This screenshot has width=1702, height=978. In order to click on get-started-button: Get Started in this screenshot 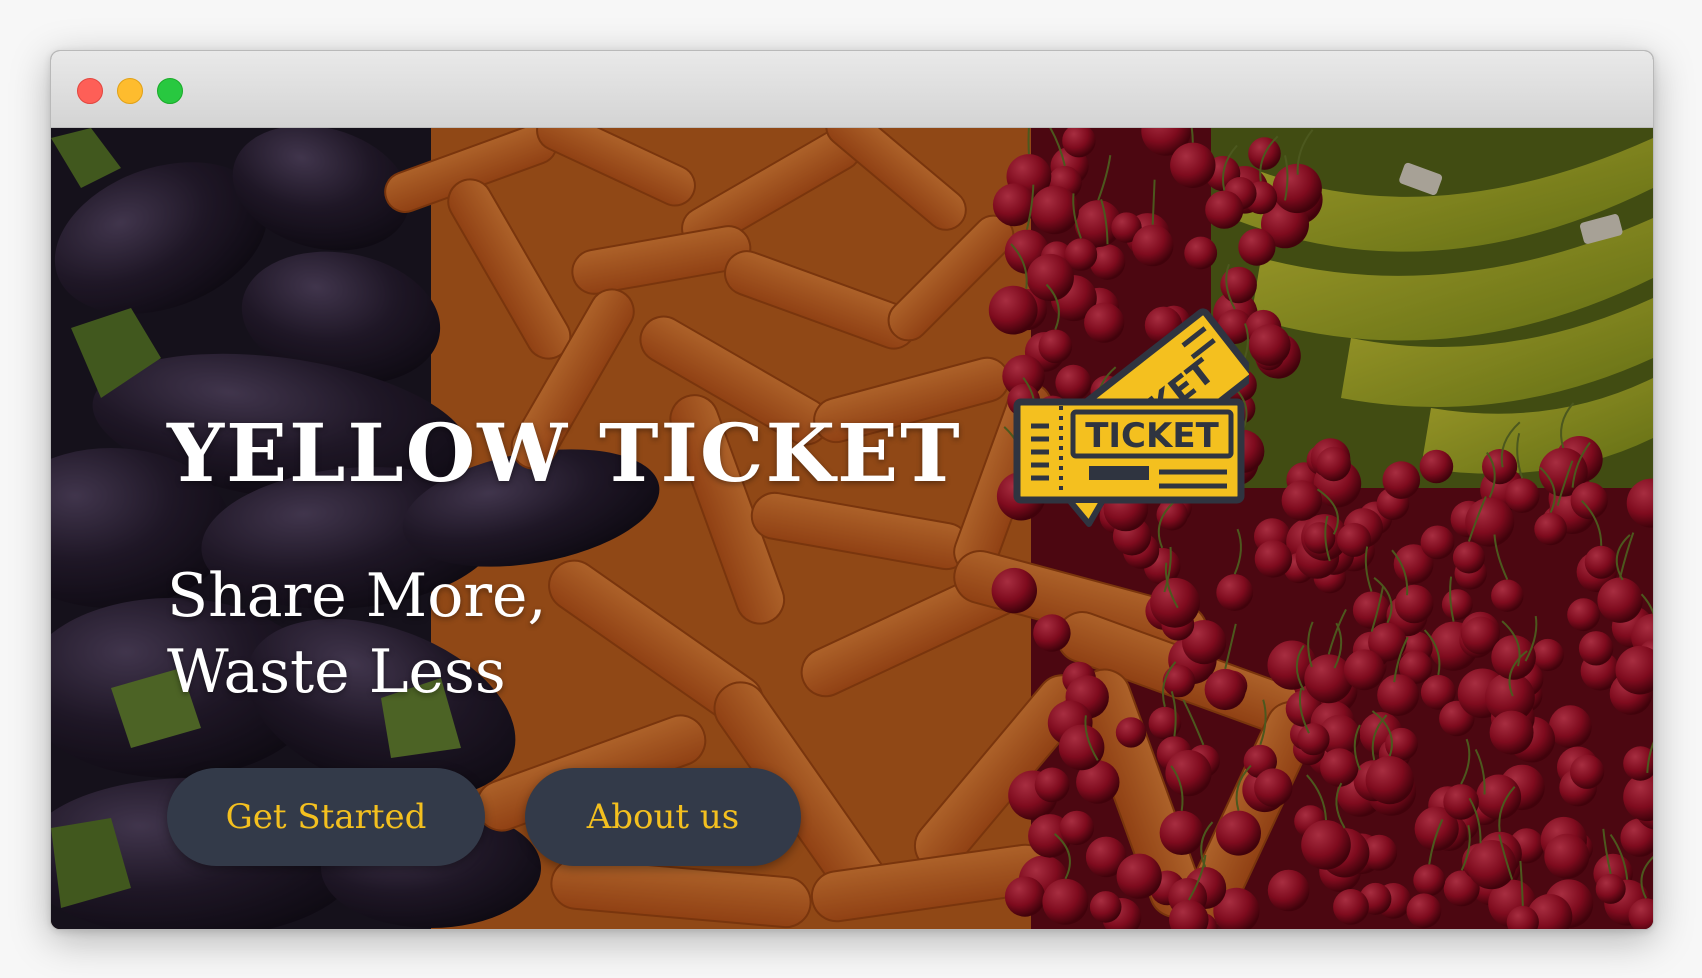, I will do `click(326, 817)`.